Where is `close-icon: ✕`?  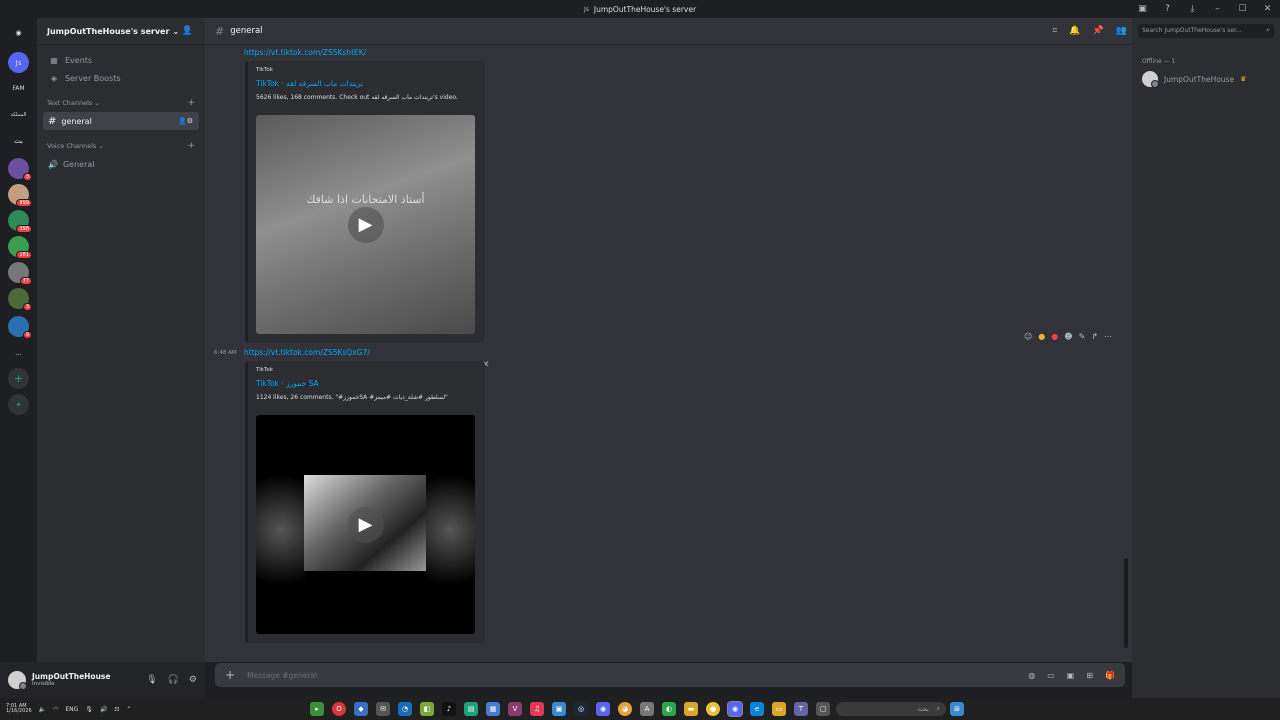 close-icon: ✕ is located at coordinates (1267, 9).